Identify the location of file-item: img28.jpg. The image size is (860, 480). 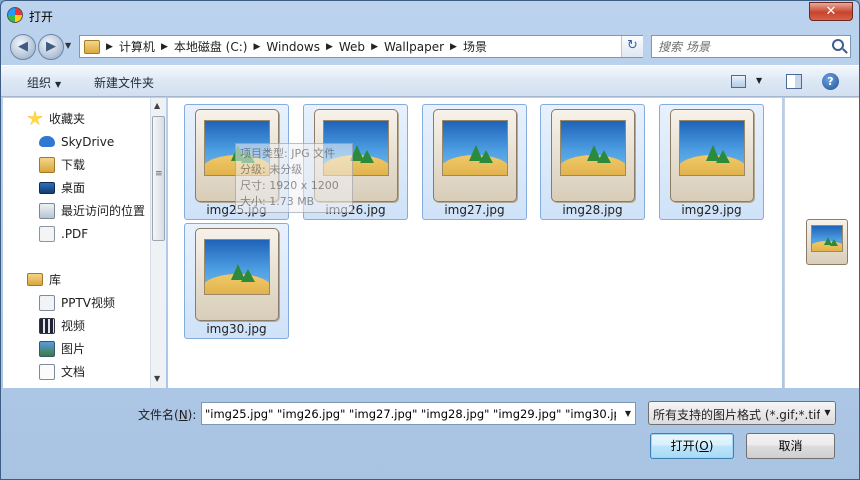
(592, 162).